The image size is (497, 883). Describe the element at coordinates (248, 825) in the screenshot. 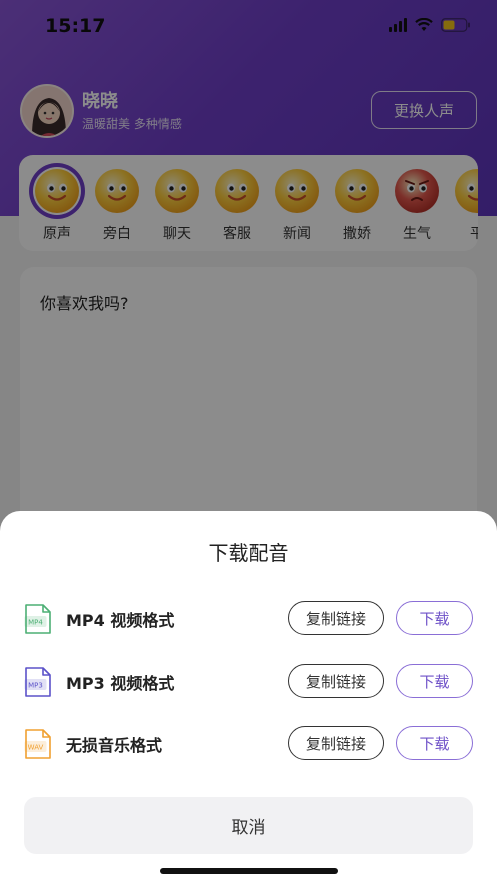

I see `cancel-button: 取消` at that location.